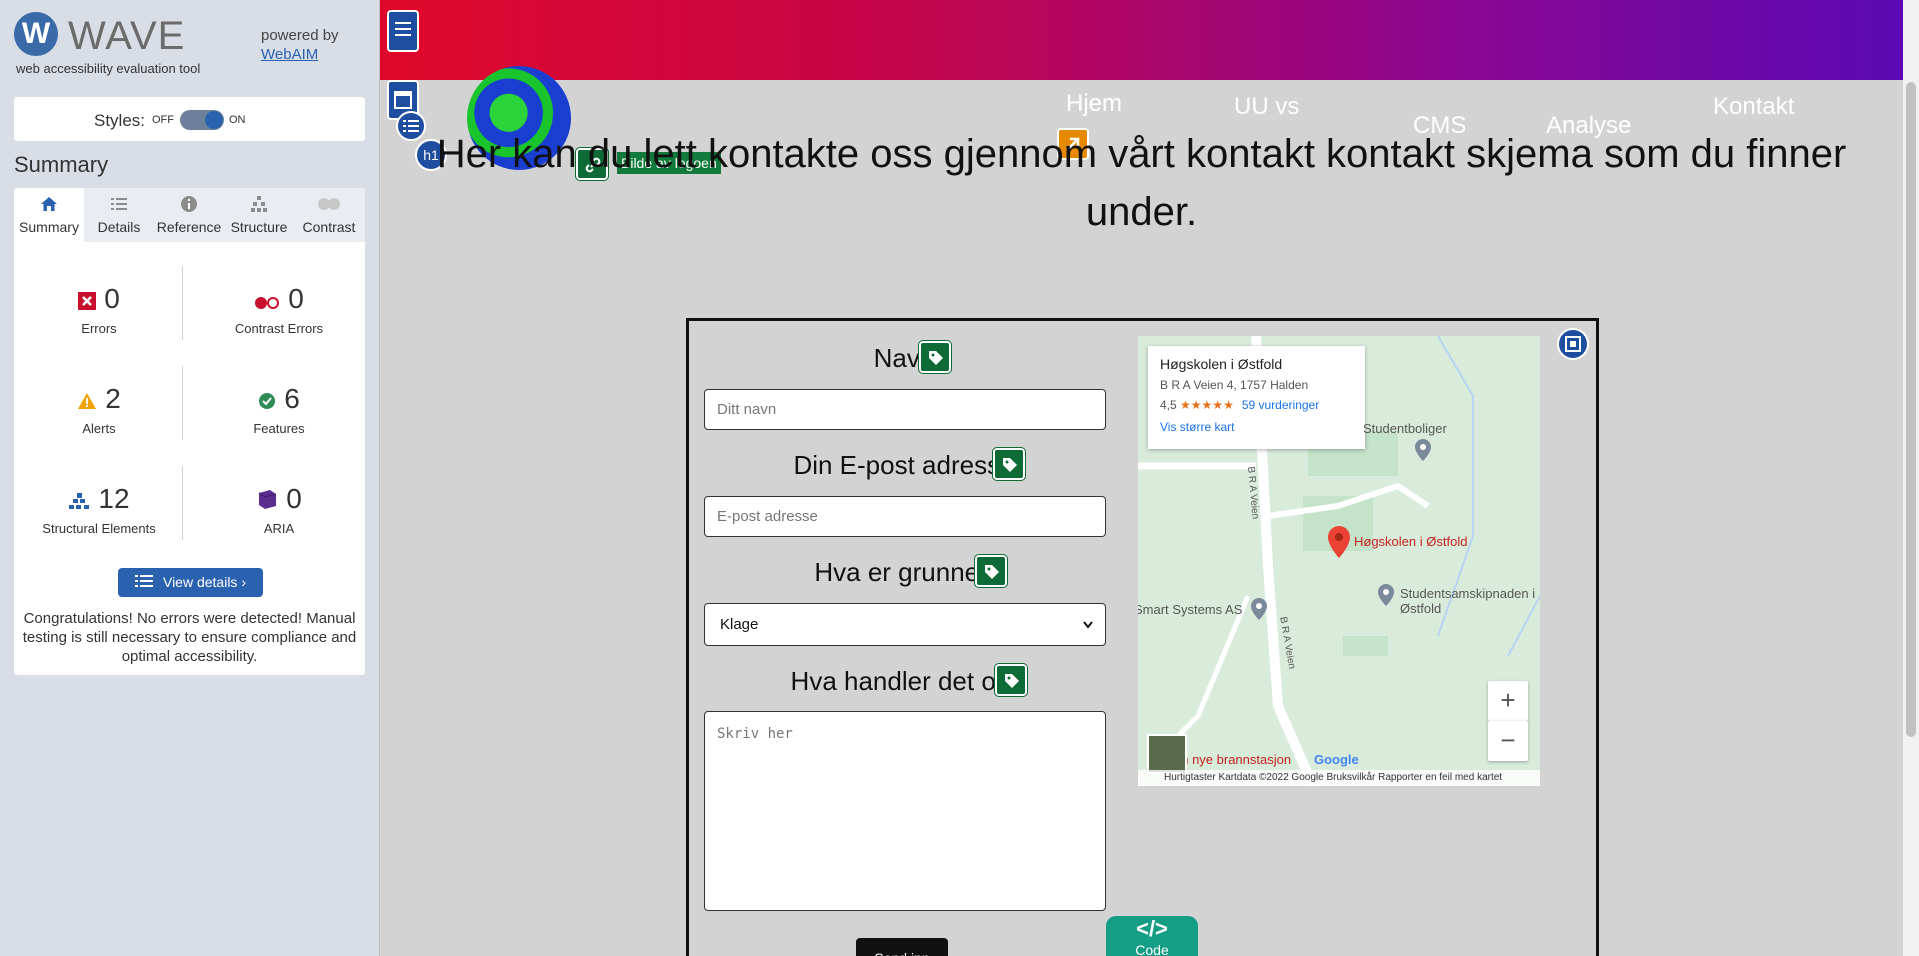  Describe the element at coordinates (905, 516) in the screenshot. I see `email-input: E-post adresse` at that location.